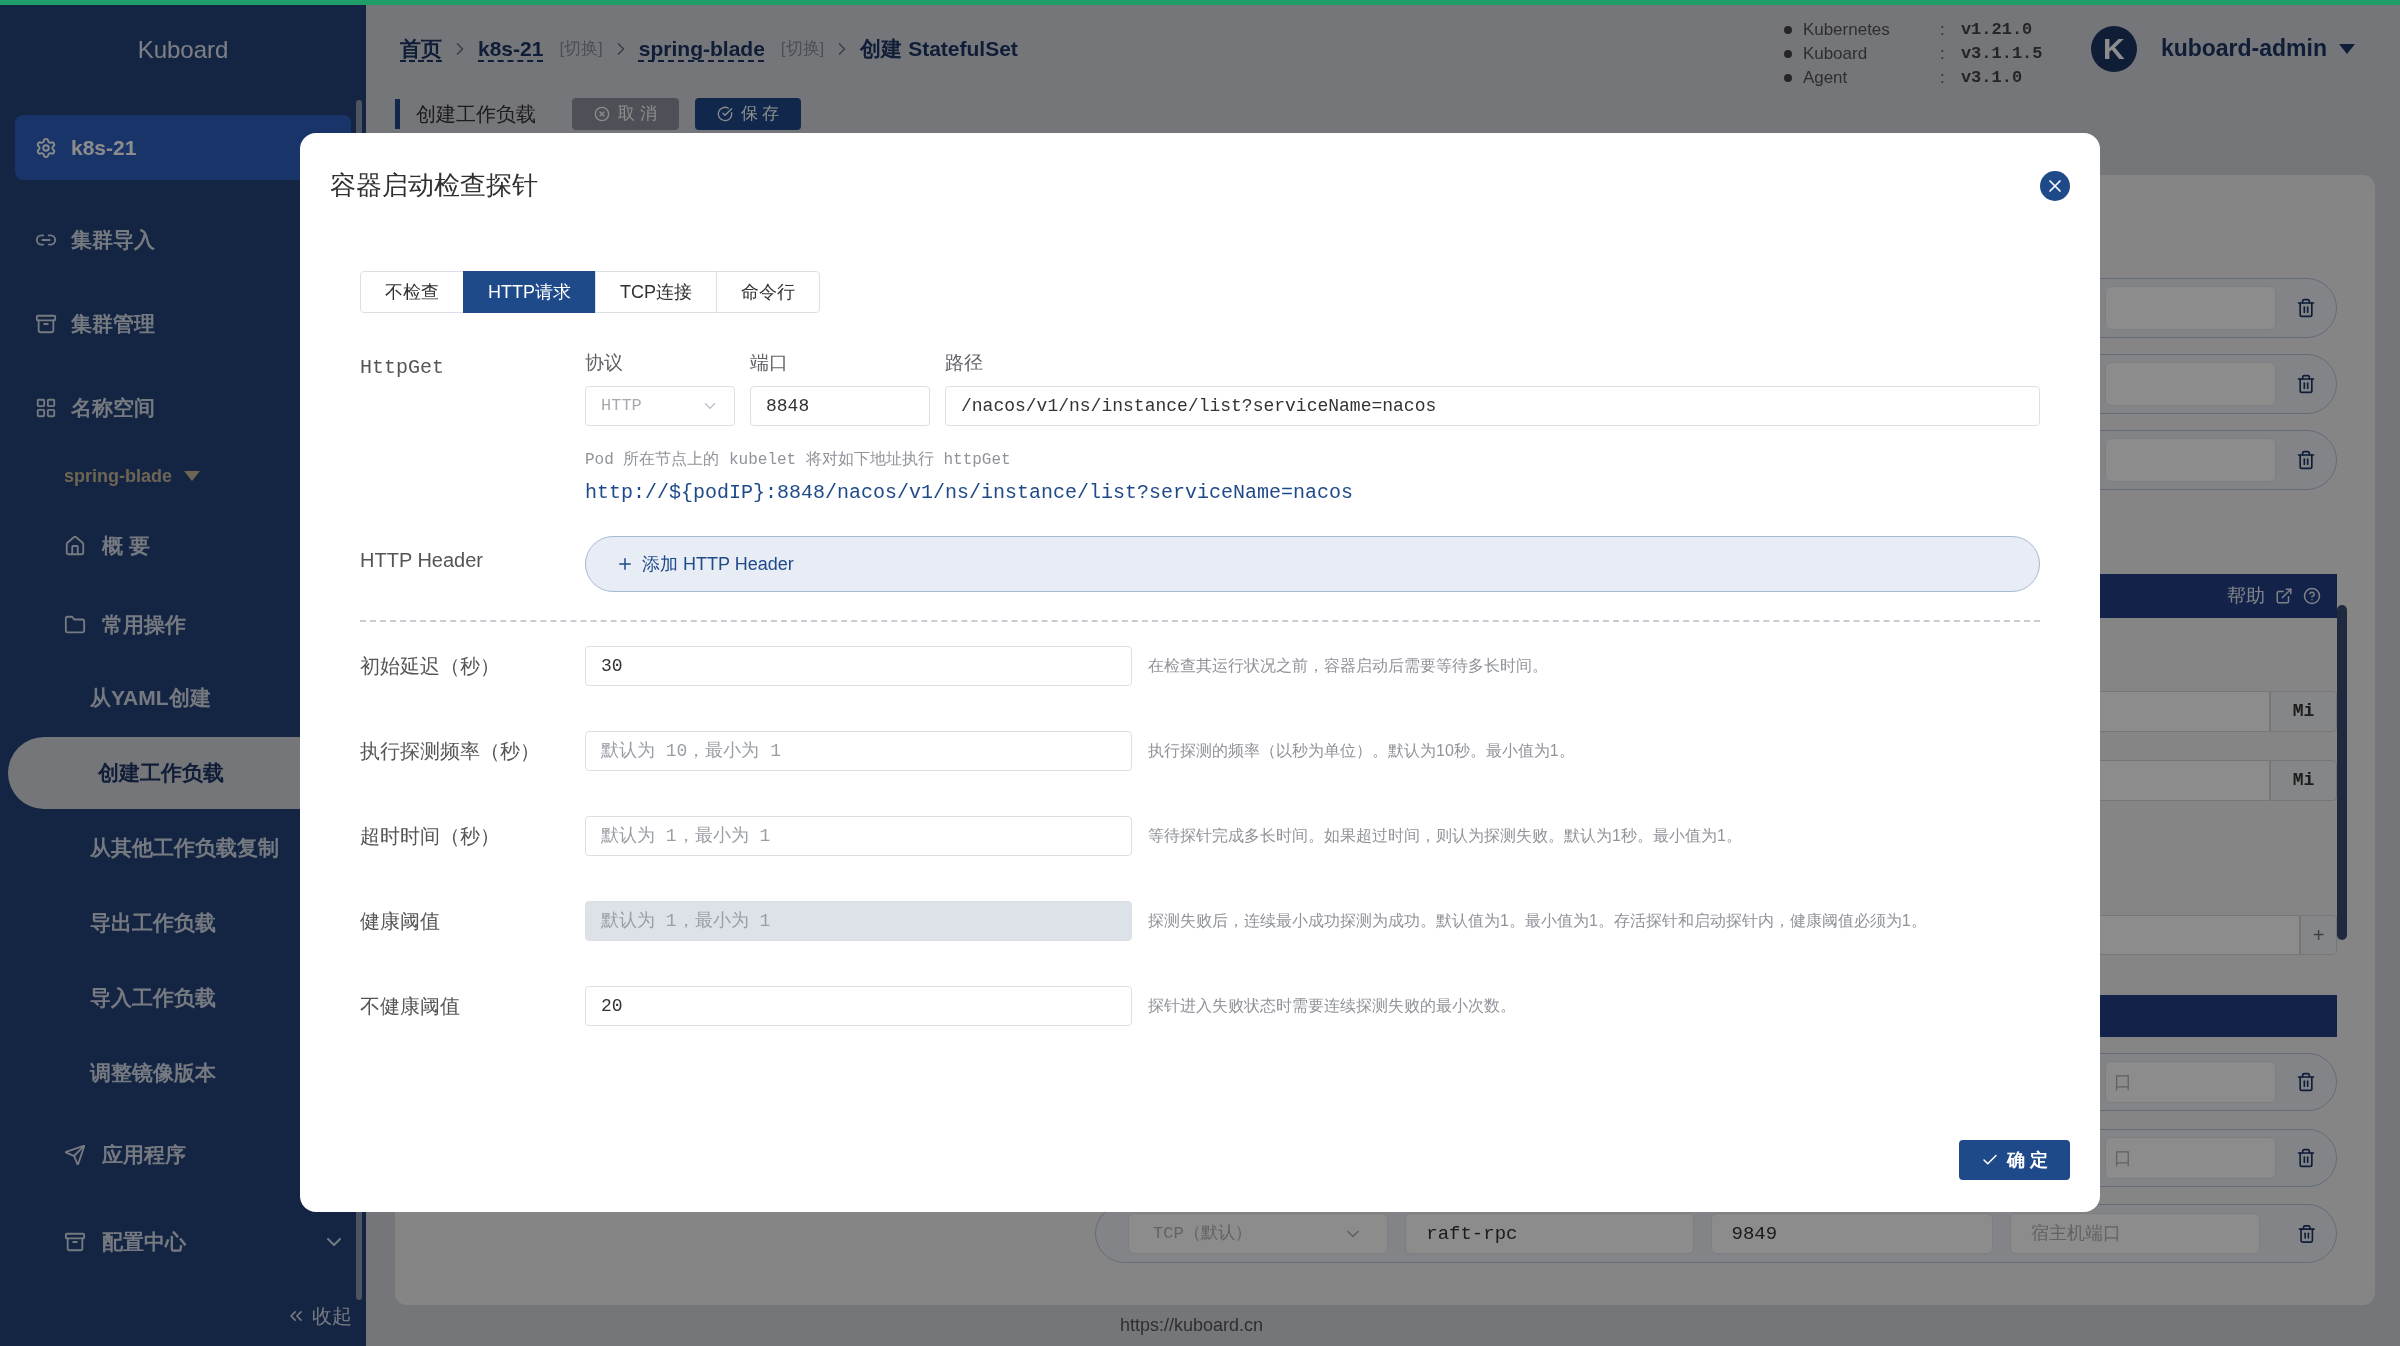 Image resolution: width=2400 pixels, height=1346 pixels. What do you see at coordinates (964, 363) in the screenshot?
I see `column-label: 路径` at bounding box center [964, 363].